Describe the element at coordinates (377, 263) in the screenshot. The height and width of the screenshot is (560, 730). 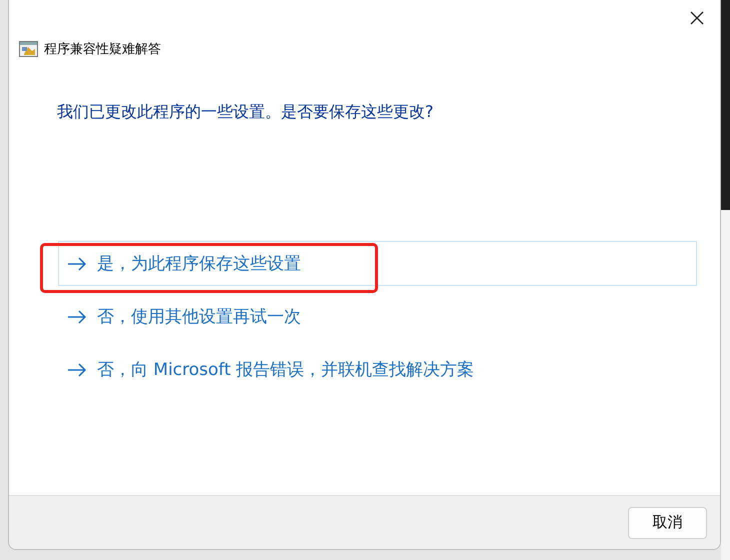
I see `command-link: 是，为此程序保存这些设置` at that location.